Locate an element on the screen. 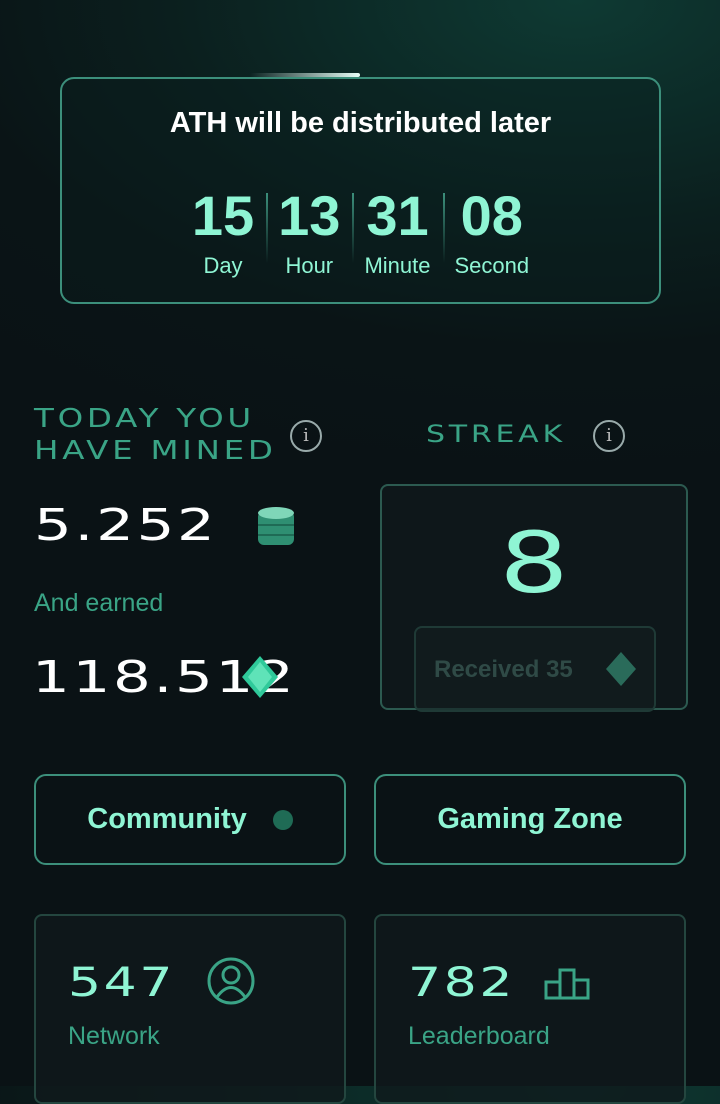 This screenshot has width=720, height=1104. countdown-minute: 31 Minute is located at coordinates (397, 233).